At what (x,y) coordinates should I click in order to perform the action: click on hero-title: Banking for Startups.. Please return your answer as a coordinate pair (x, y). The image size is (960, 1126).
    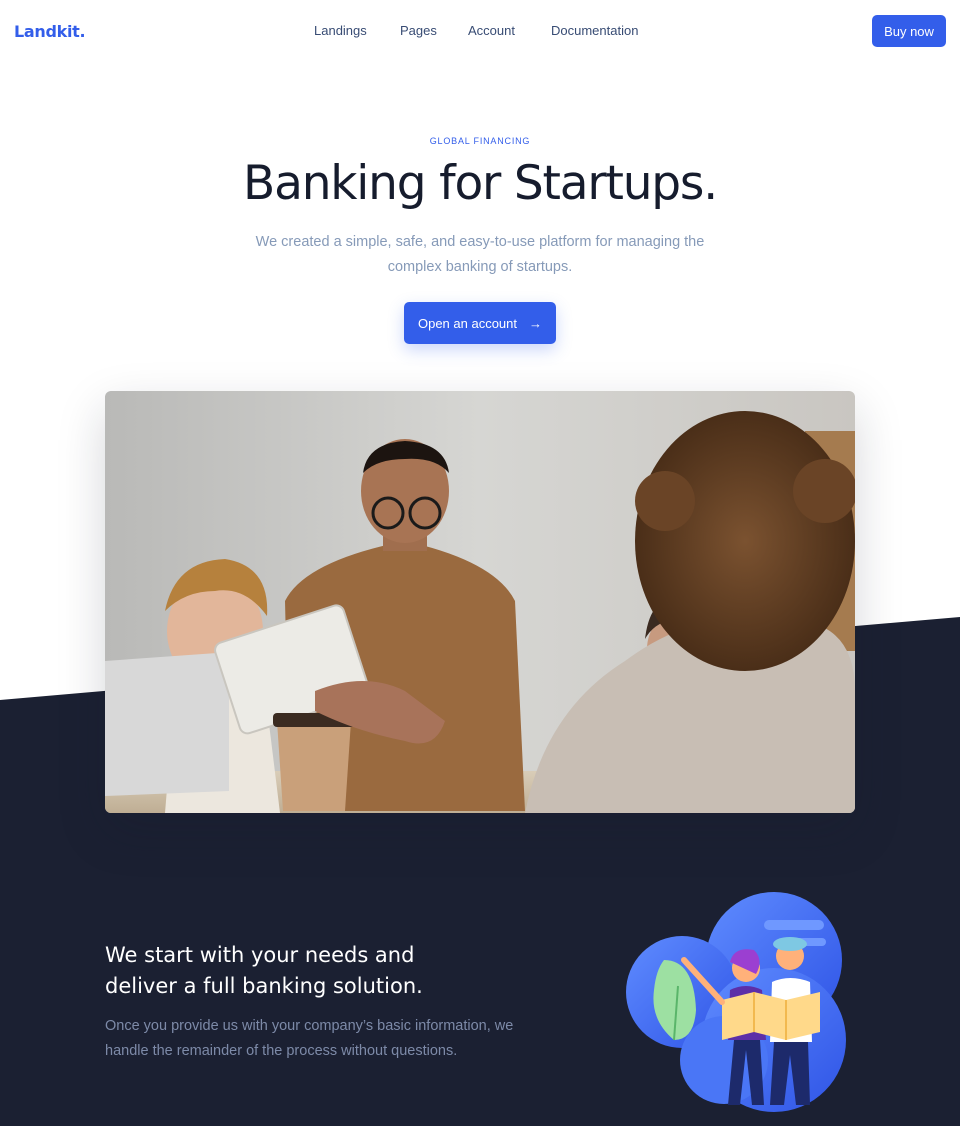
    Looking at the image, I should click on (480, 183).